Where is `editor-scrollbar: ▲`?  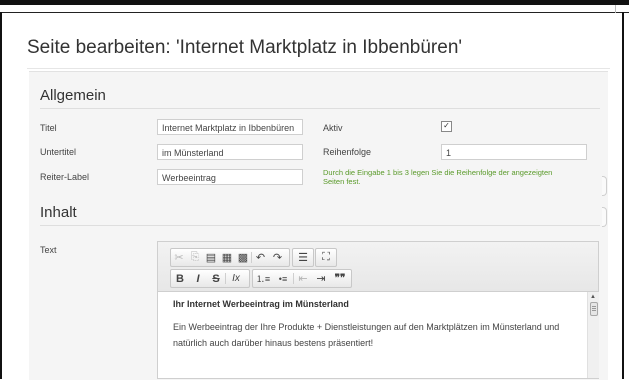
editor-scrollbar: ▲ is located at coordinates (593, 335).